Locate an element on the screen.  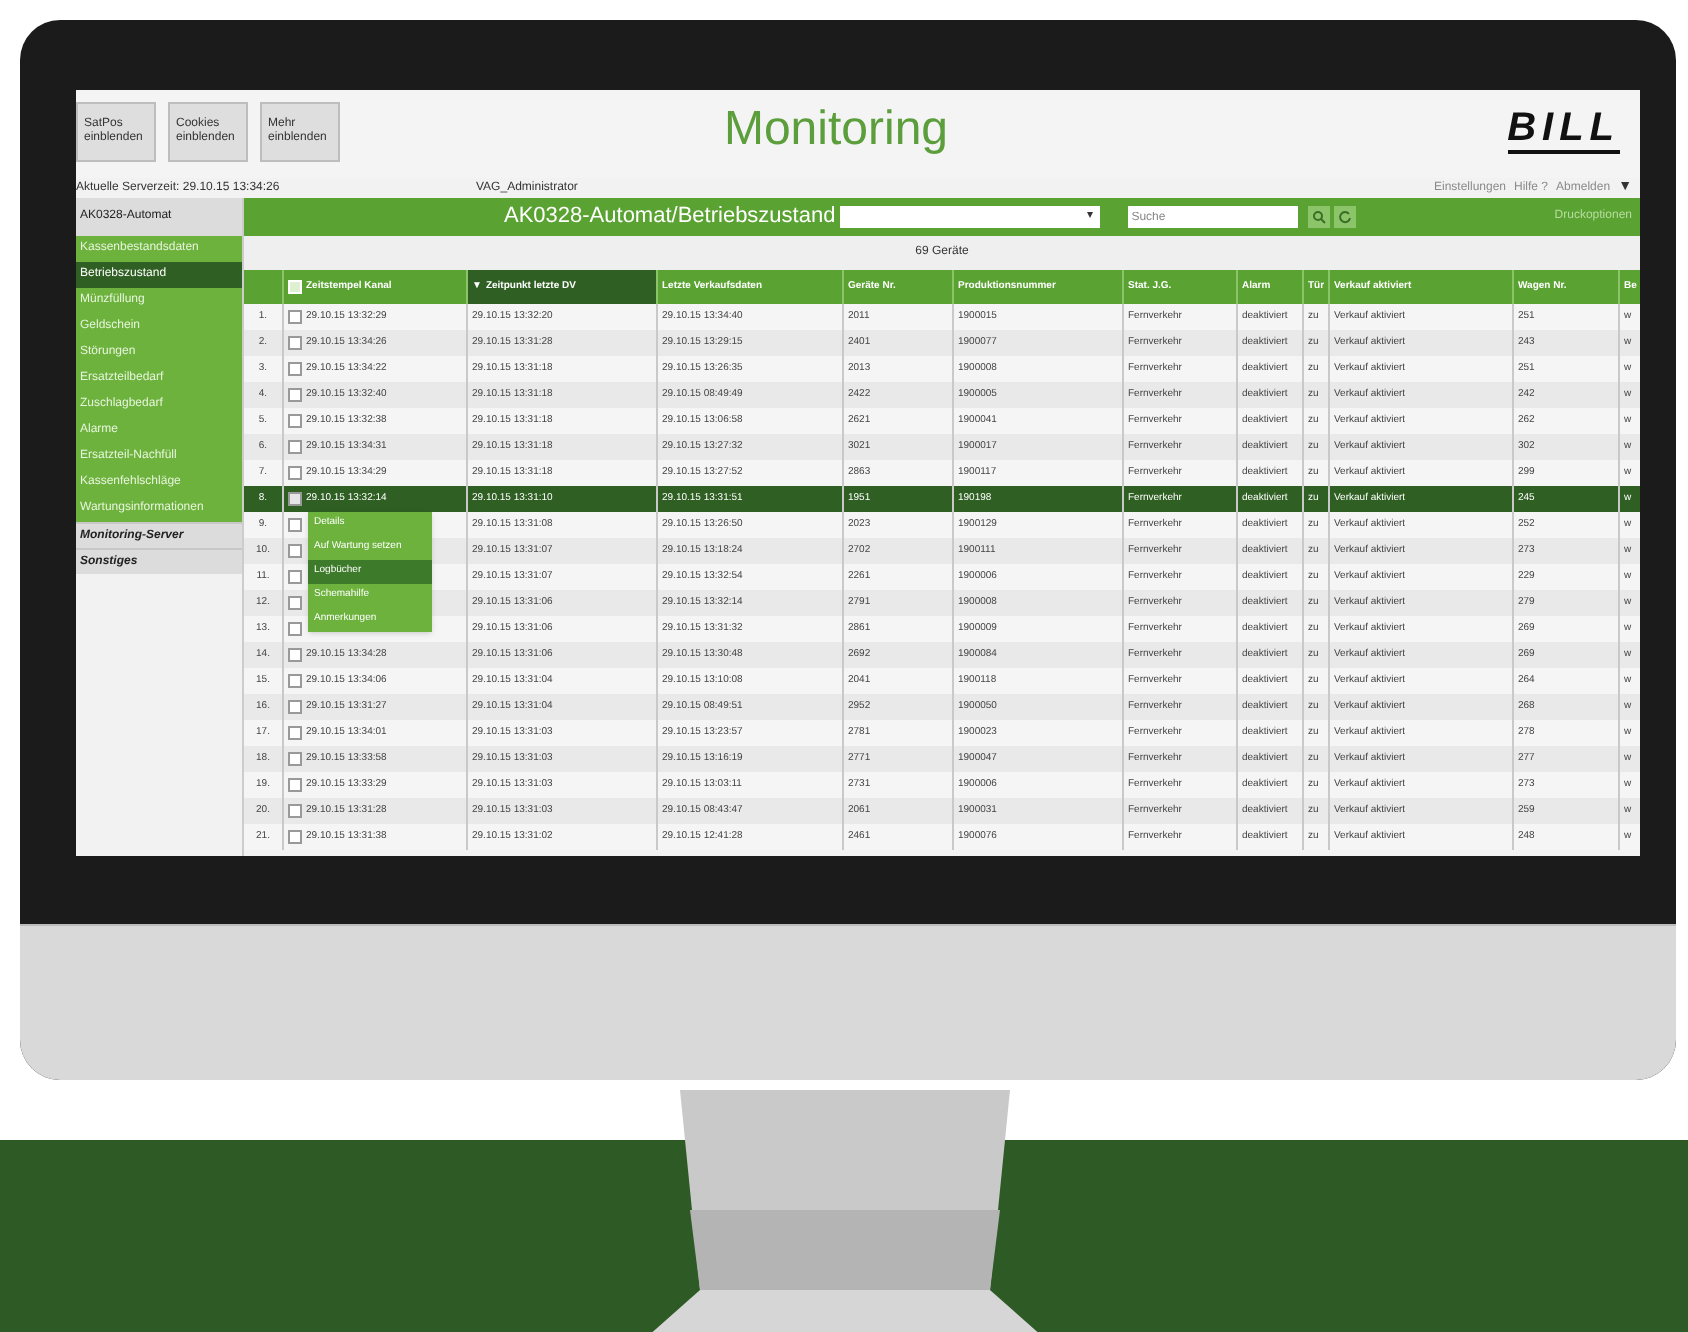
search-icon is located at coordinates (1318, 217).